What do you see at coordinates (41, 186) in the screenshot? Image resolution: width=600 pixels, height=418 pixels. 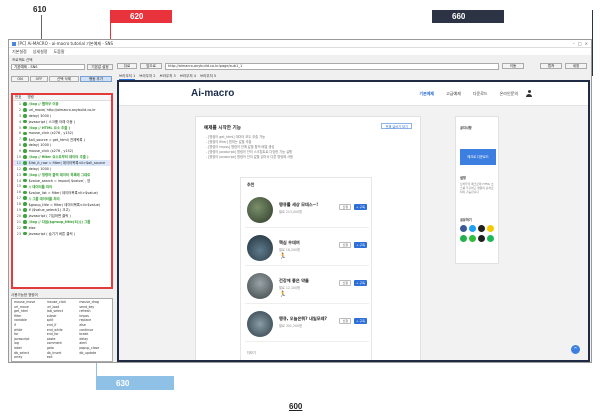 I see `line-command: // 데이터를 처리` at bounding box center [41, 186].